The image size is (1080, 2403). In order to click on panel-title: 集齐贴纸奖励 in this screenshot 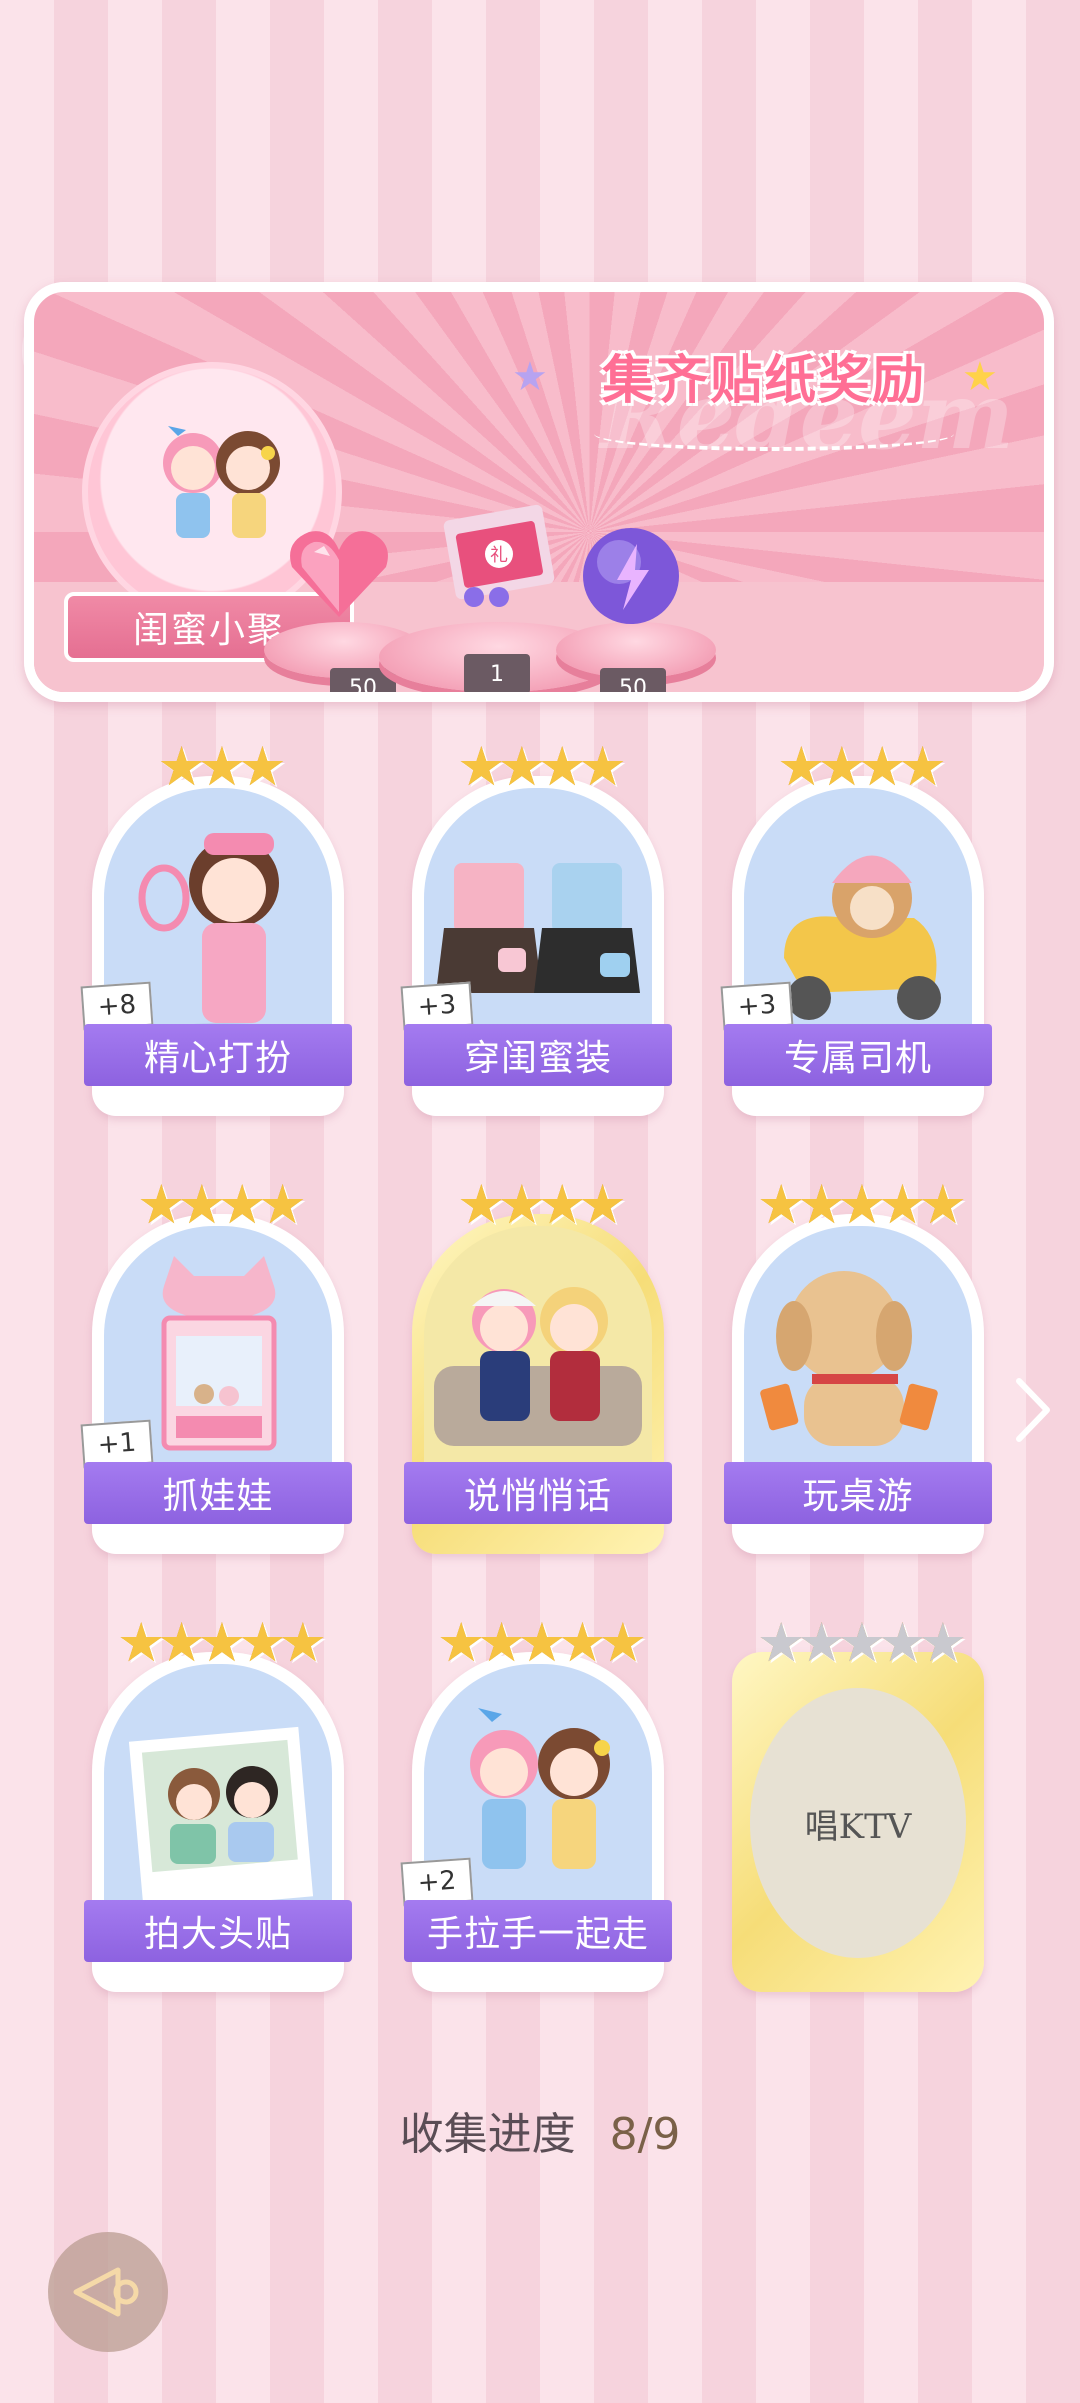, I will do `click(763, 380)`.